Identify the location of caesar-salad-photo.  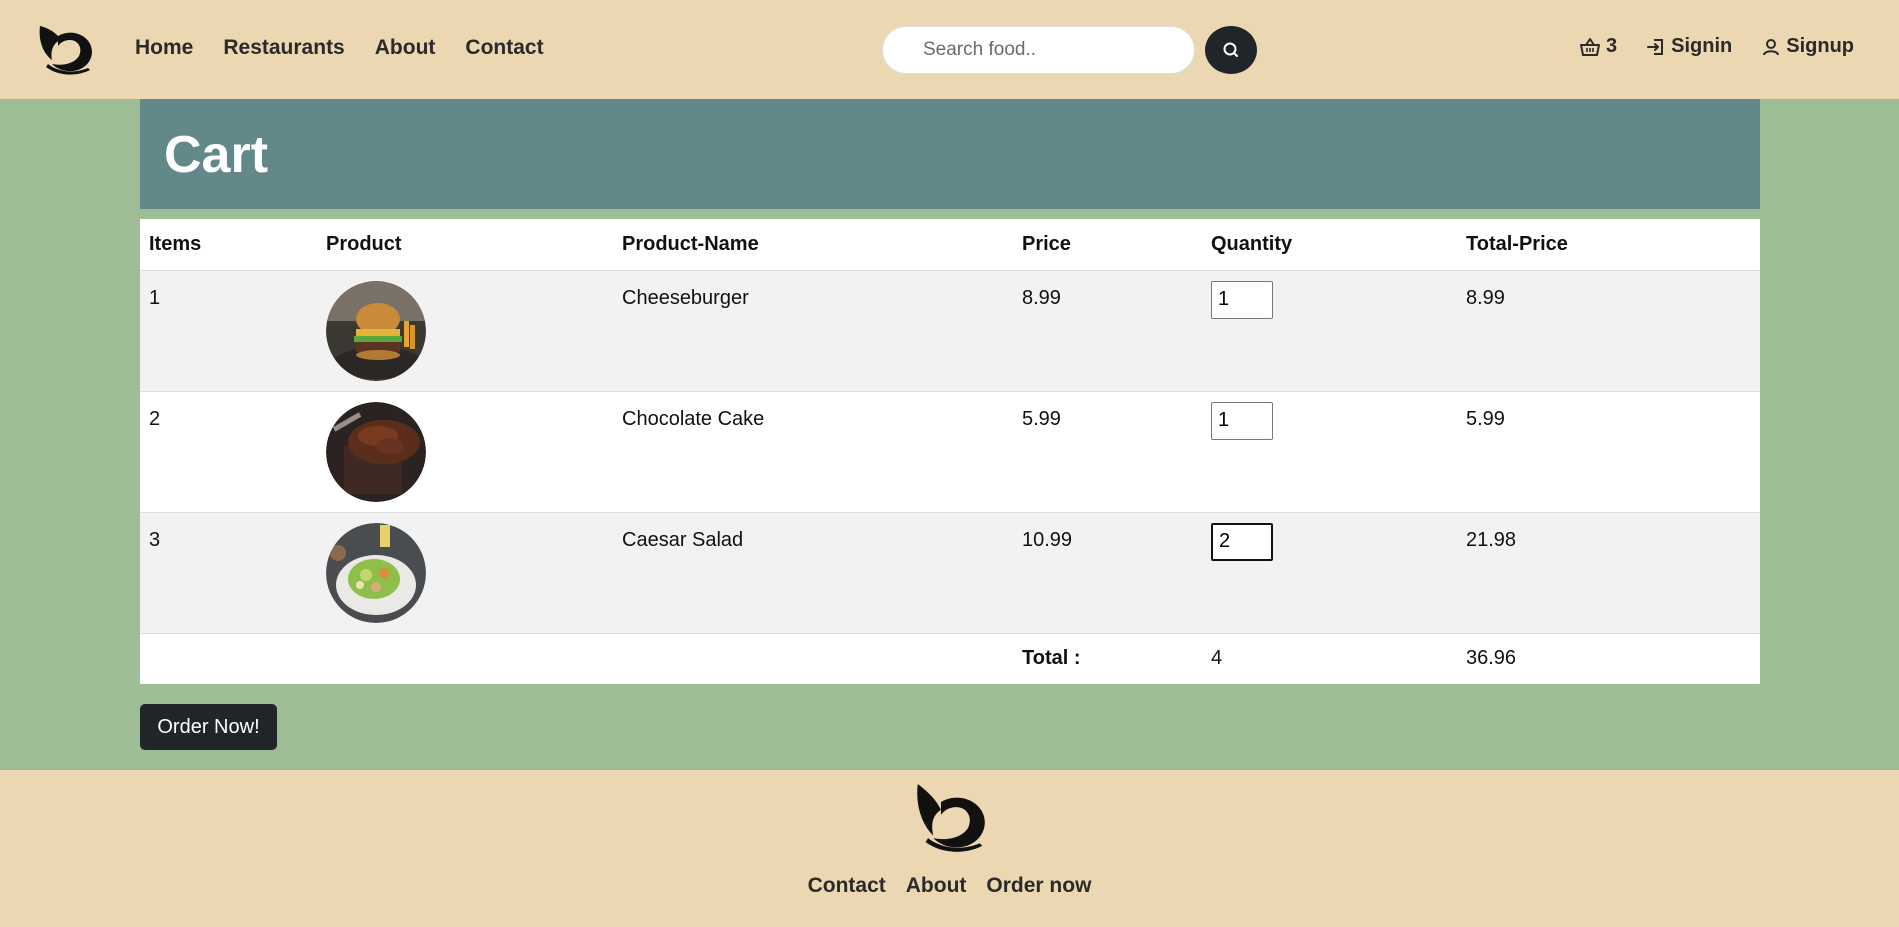
(376, 572).